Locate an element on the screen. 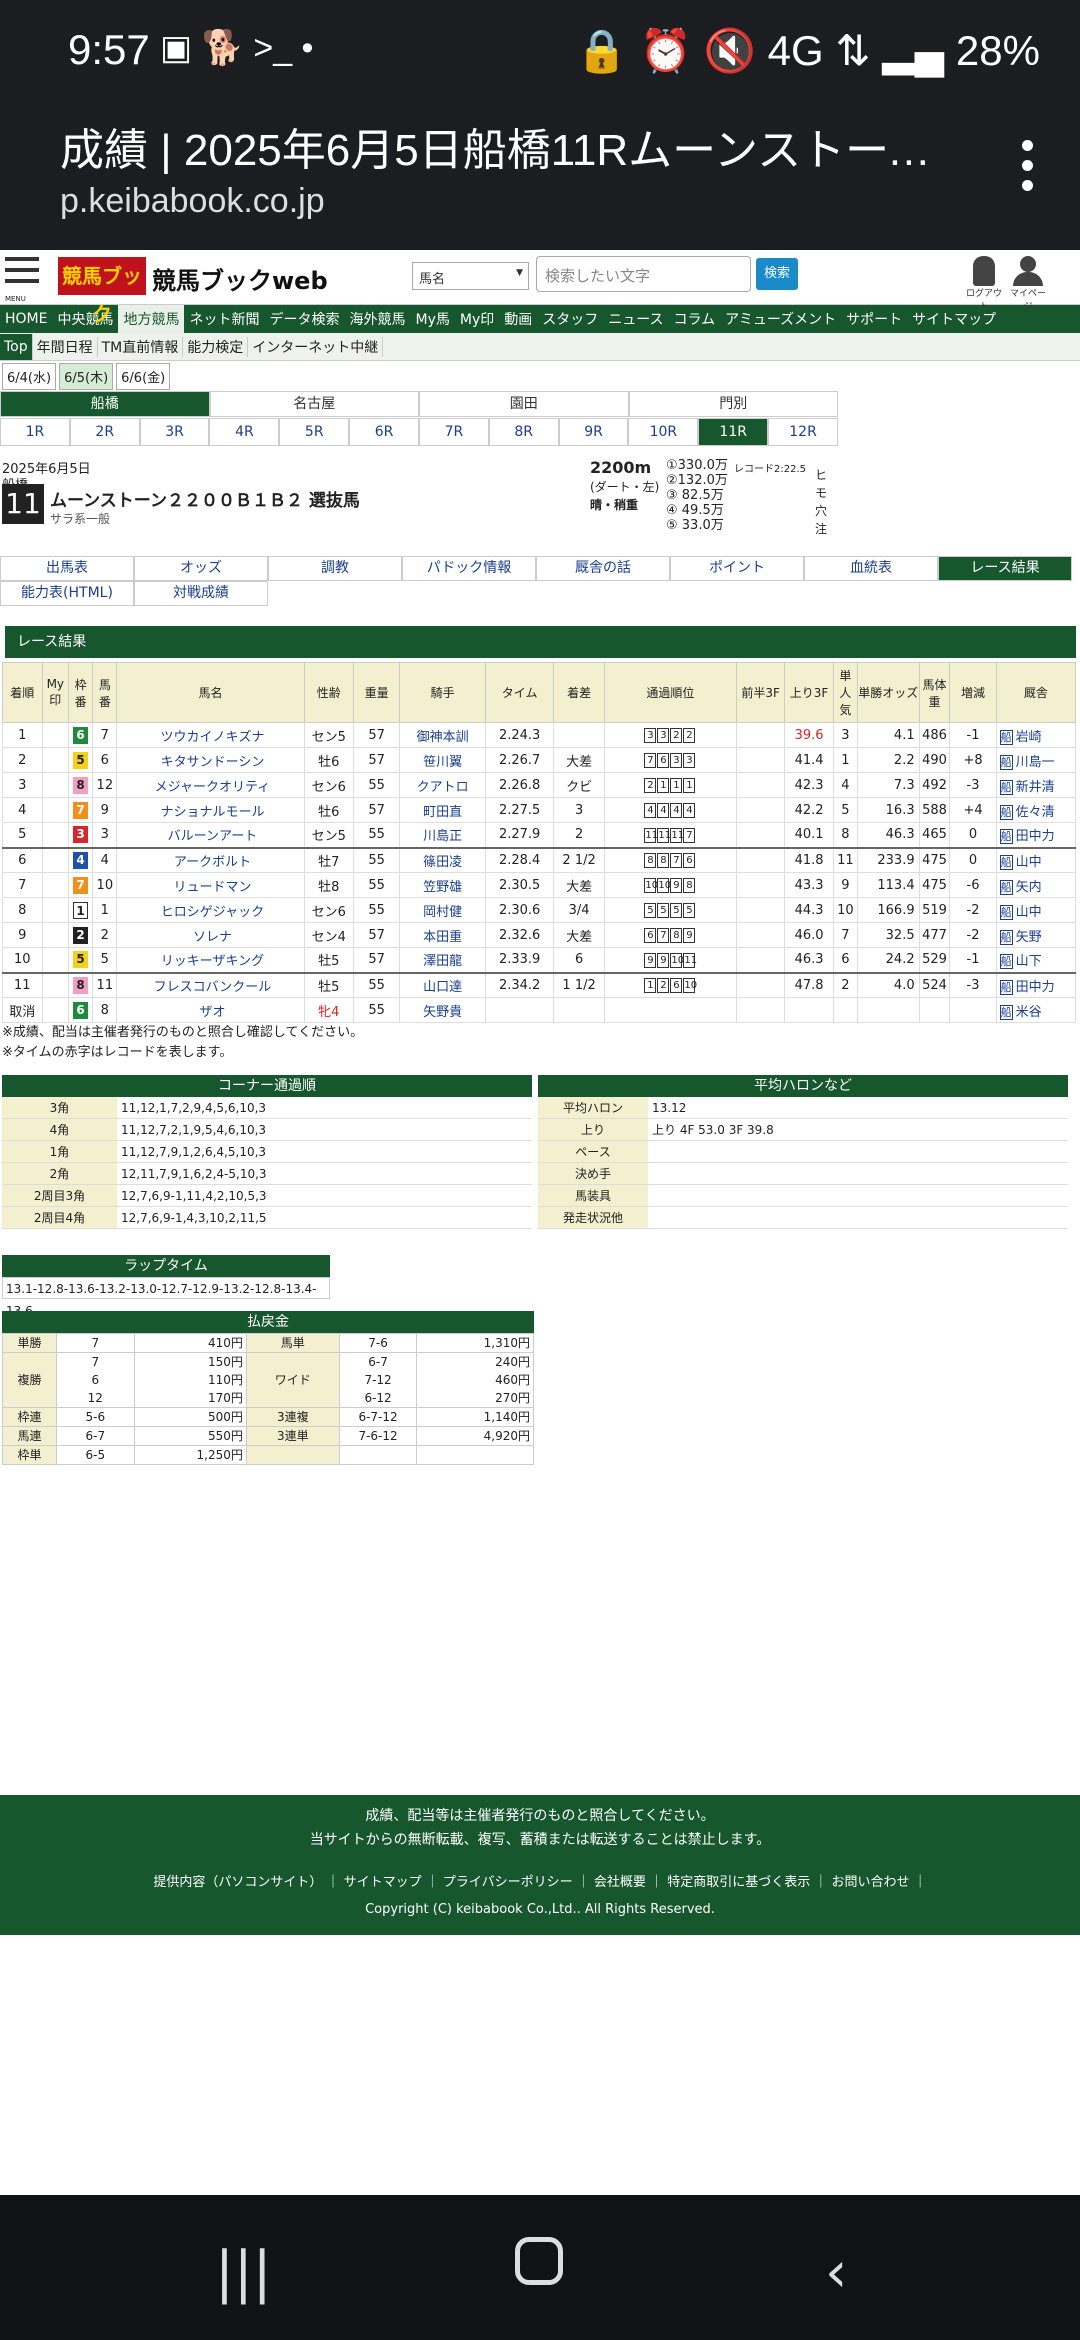 This screenshot has height=2340, width=1080. trainer: 船佐々清 is located at coordinates (1036, 810).